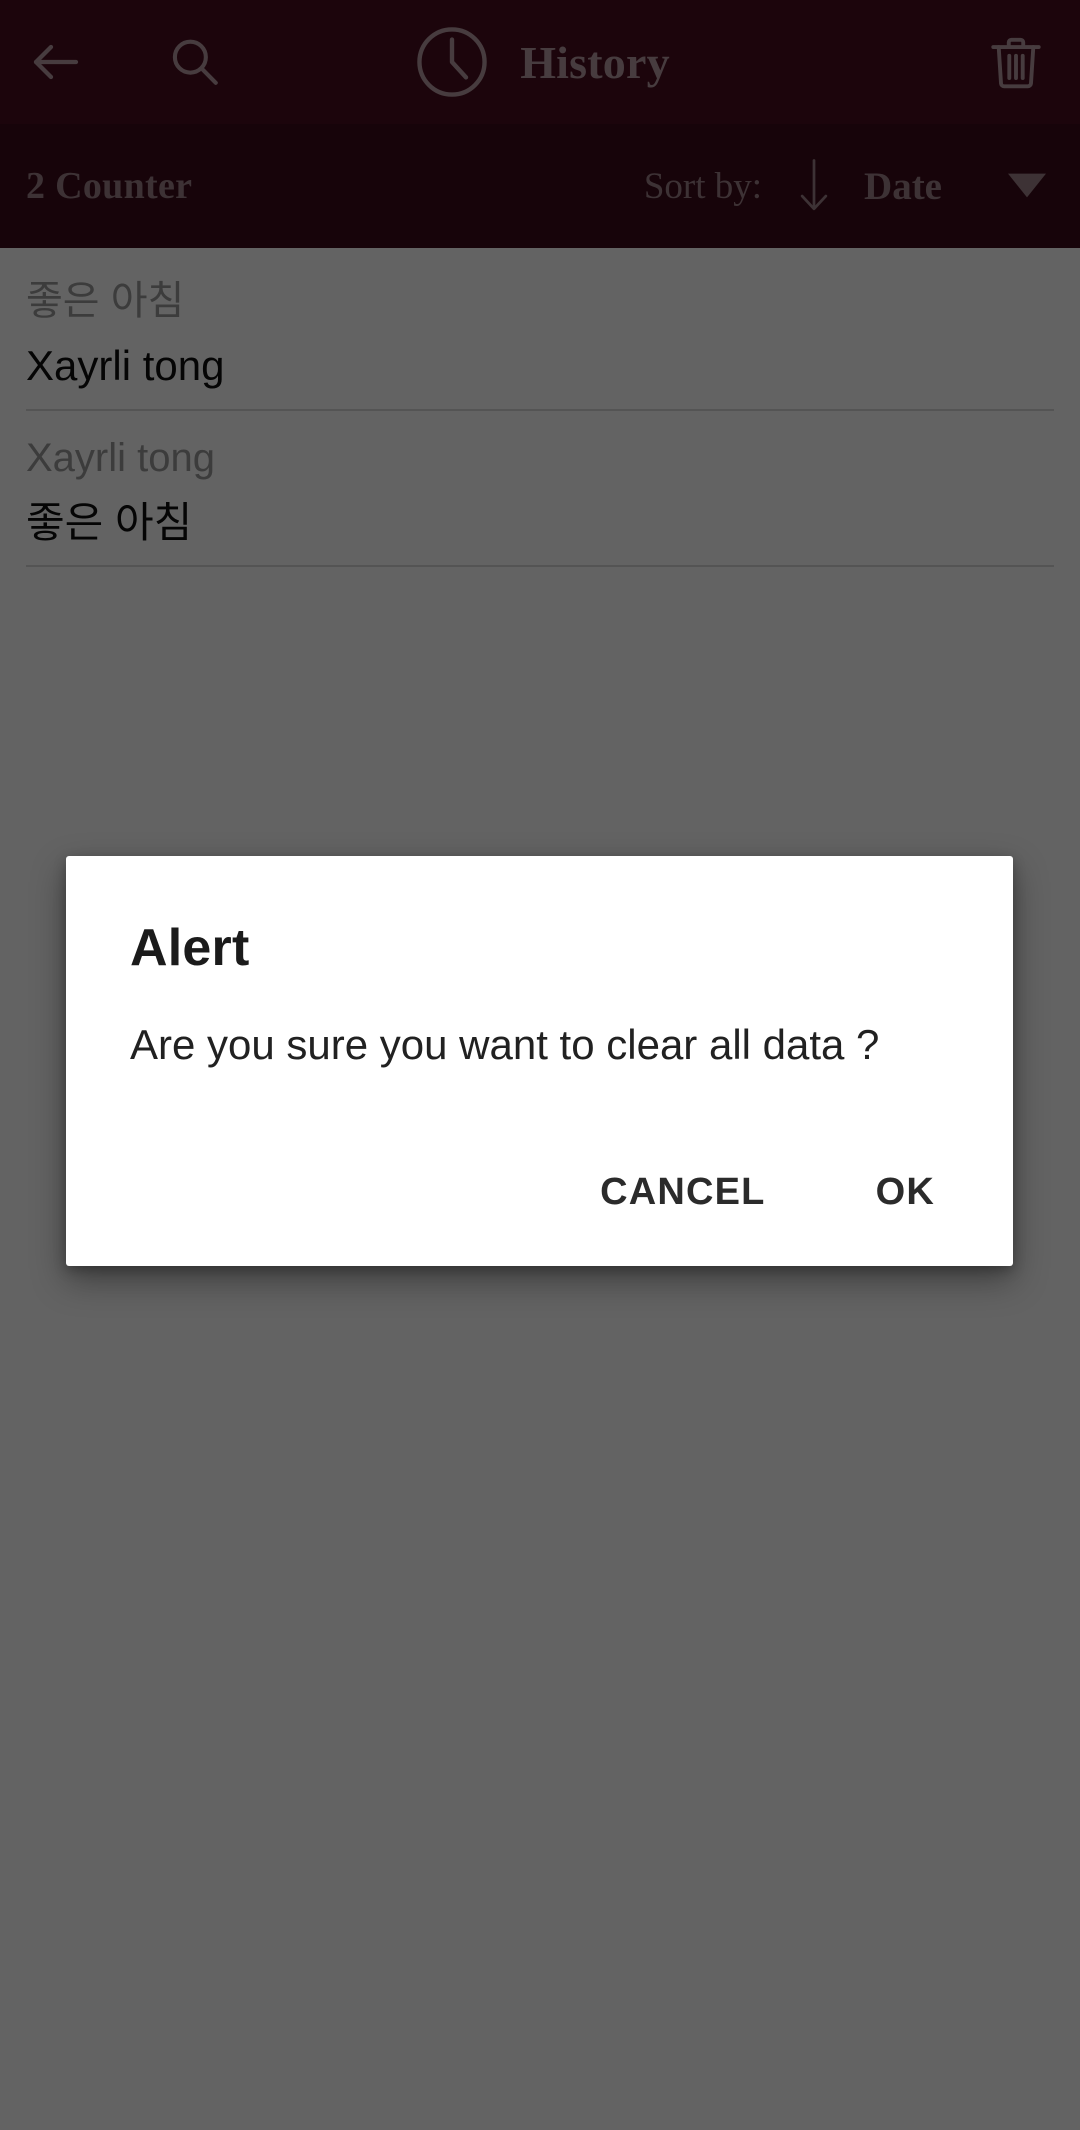 Image resolution: width=1080 pixels, height=2130 pixels. I want to click on dialog-action-row: CANCEL OK, so click(539, 1209).